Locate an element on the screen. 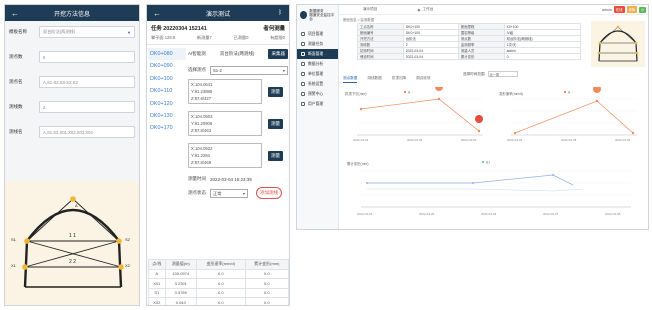  chainage-item: DK0+170 is located at coordinates (167, 128).